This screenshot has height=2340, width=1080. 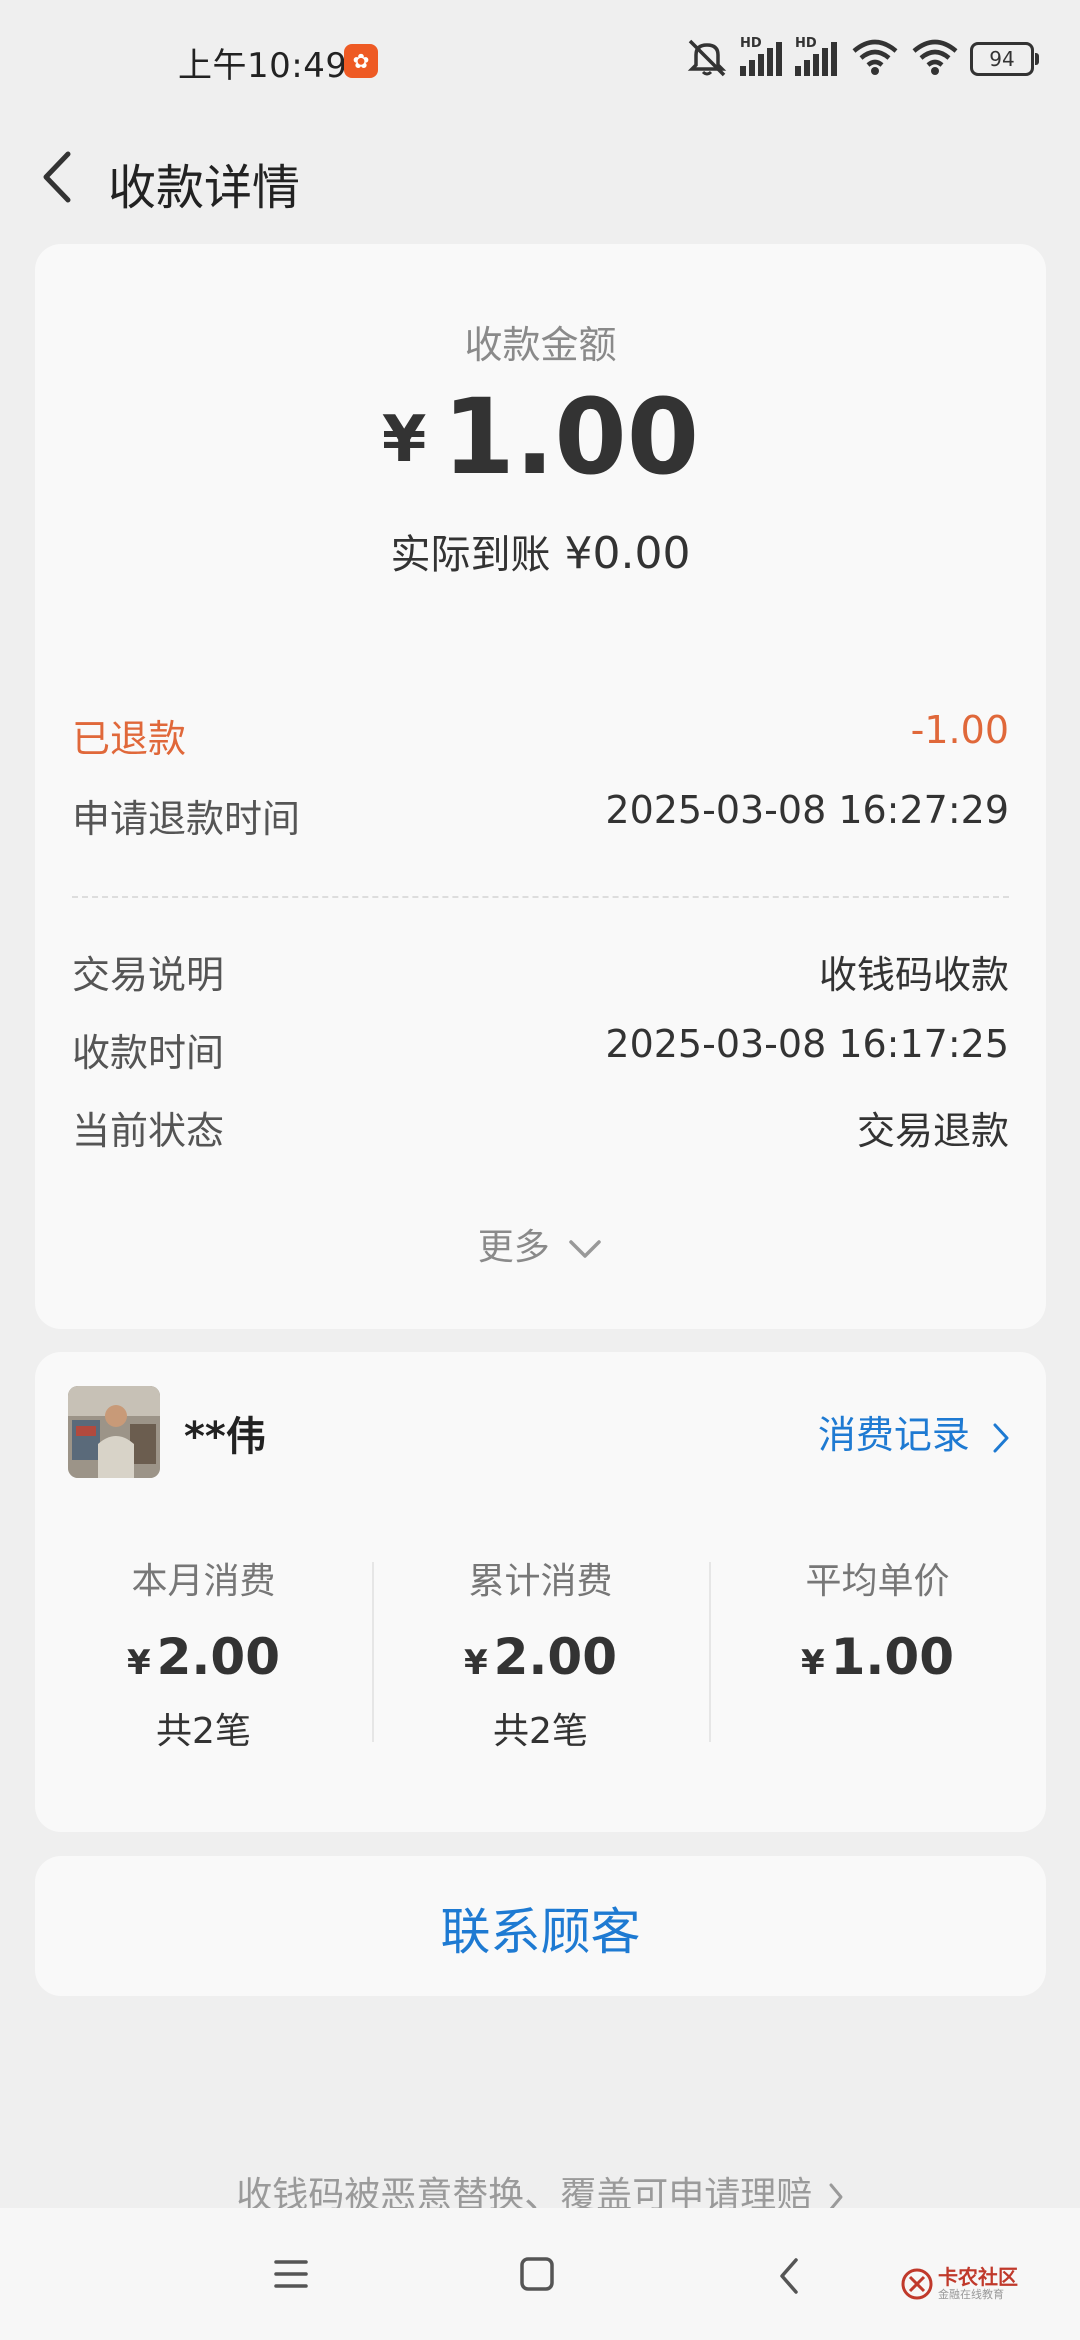 I want to click on stat-average: 平均单价 ¥1.00, so click(x=877, y=1619).